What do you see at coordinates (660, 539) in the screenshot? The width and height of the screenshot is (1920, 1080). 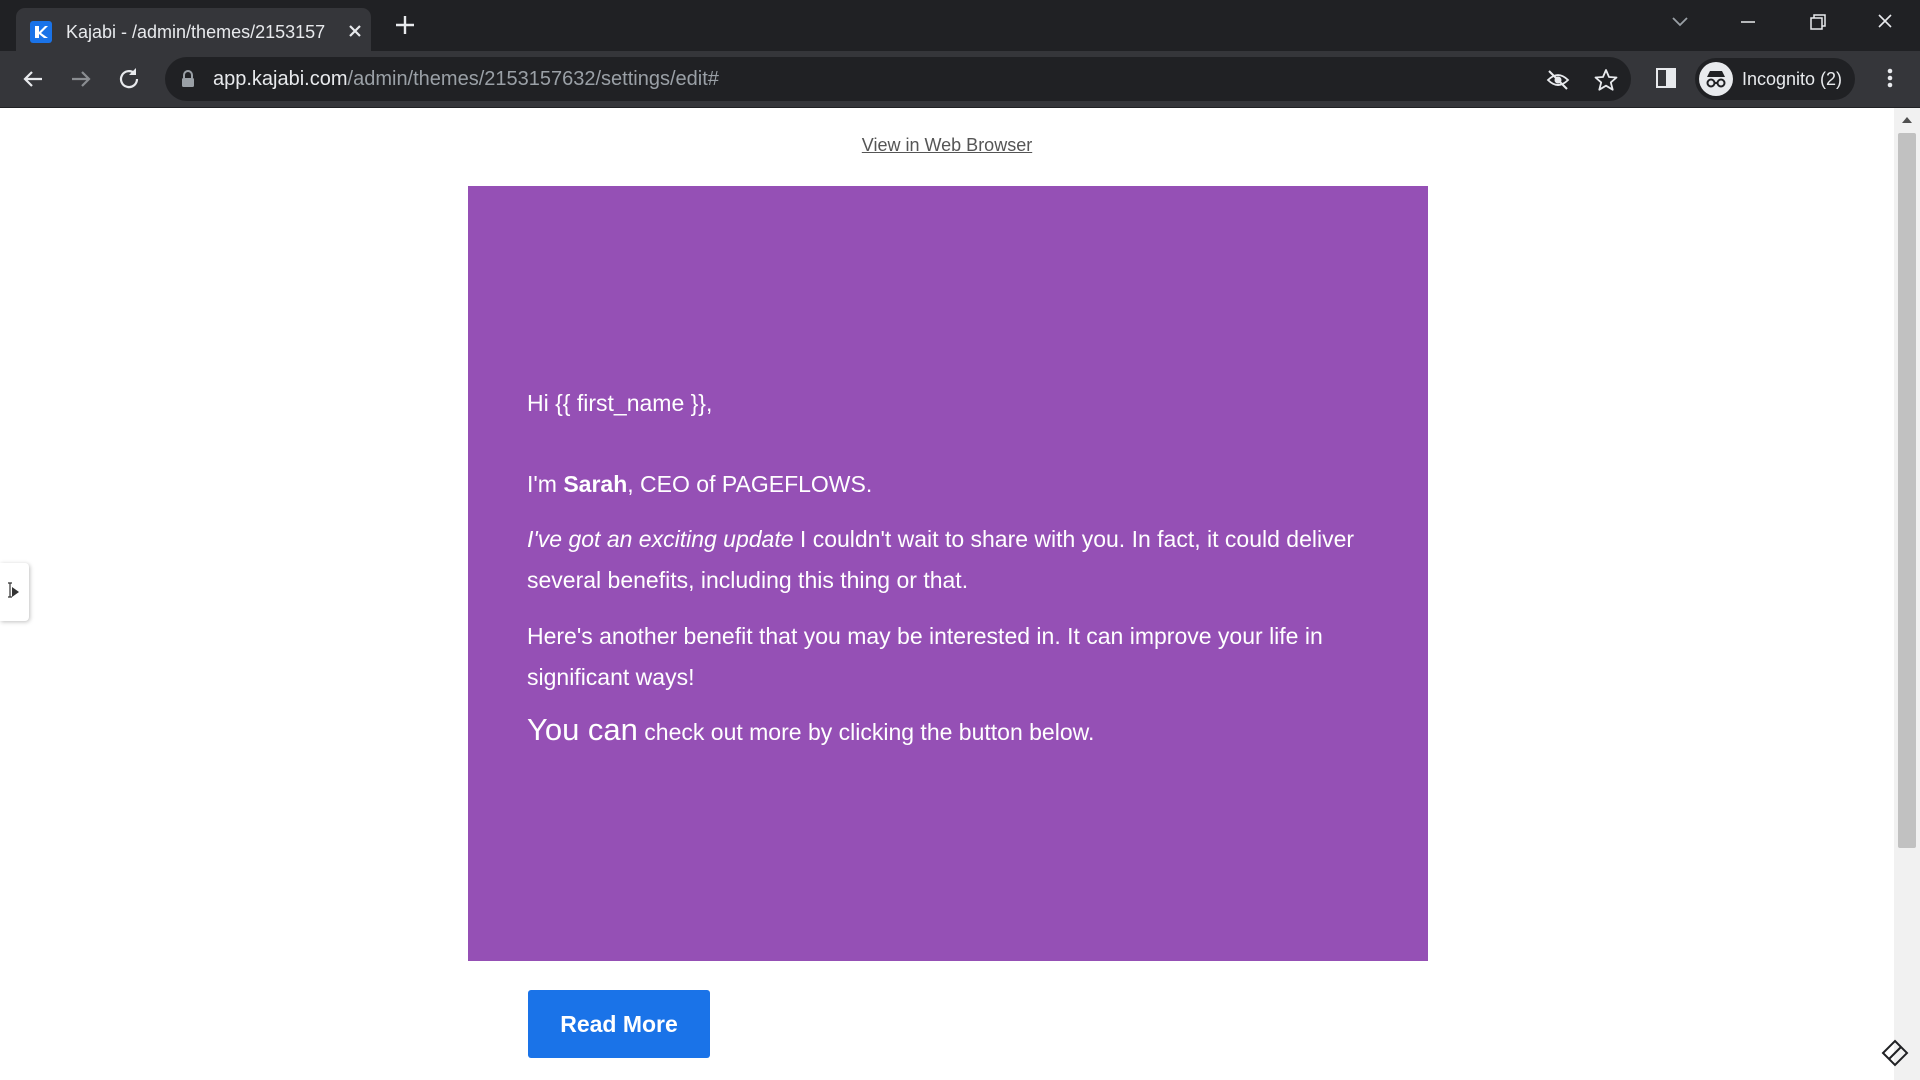 I see `update-emphasis: I've got an exciting update` at bounding box center [660, 539].